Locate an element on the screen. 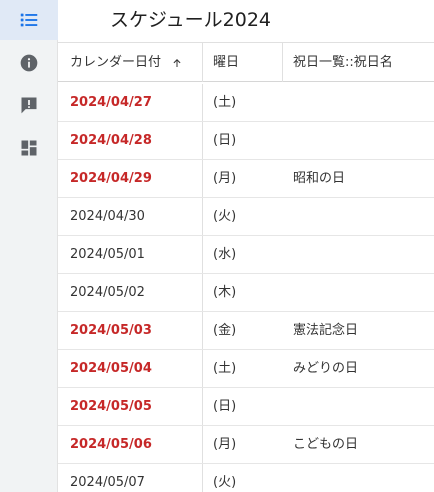  feedback-button is located at coordinates (29, 105).